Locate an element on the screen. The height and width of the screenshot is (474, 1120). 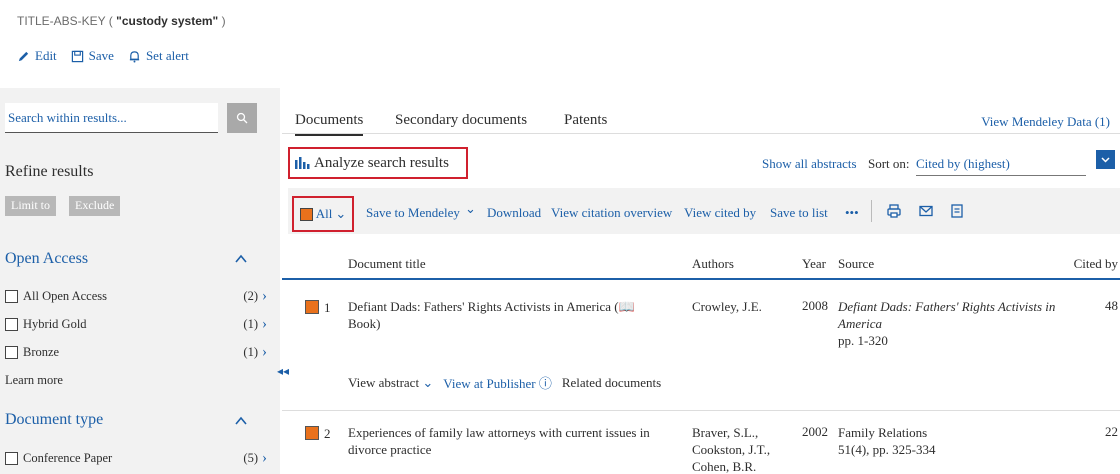
select-all-checkbox: All ⌄ is located at coordinates (323, 214).